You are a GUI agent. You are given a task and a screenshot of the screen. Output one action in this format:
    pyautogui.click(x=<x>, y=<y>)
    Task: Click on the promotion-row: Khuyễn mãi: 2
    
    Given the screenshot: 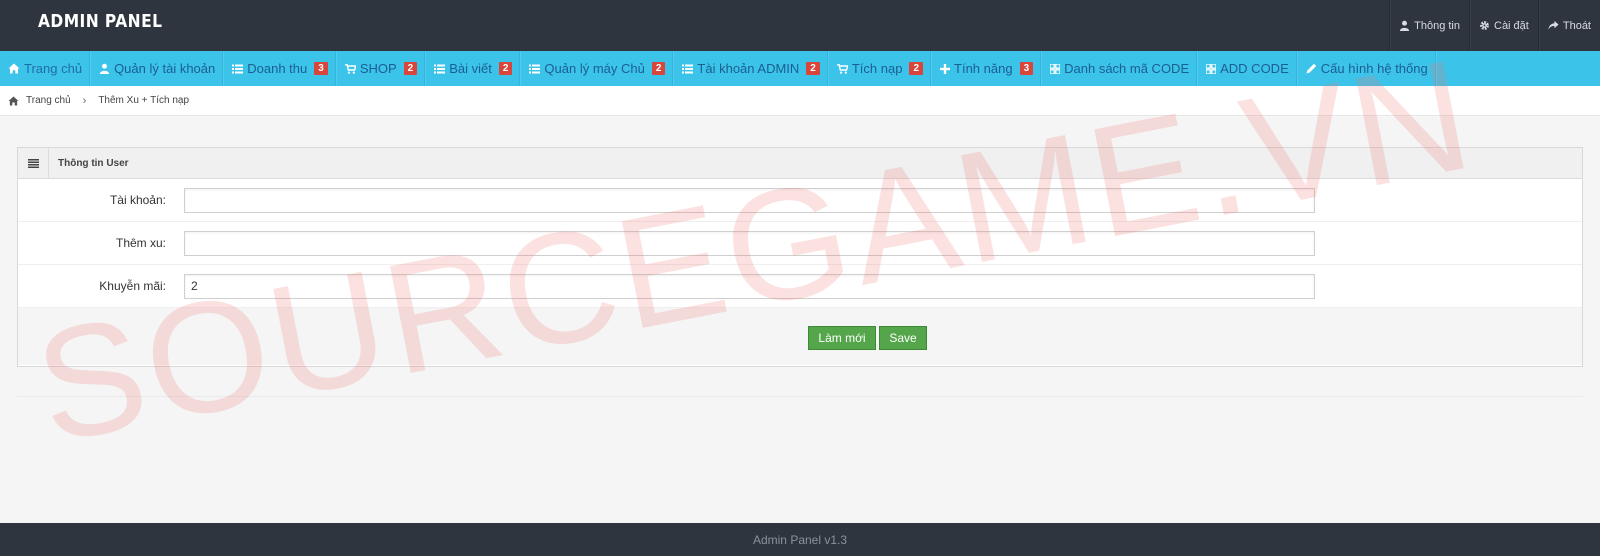 What is the action you would take?
    pyautogui.click(x=800, y=286)
    